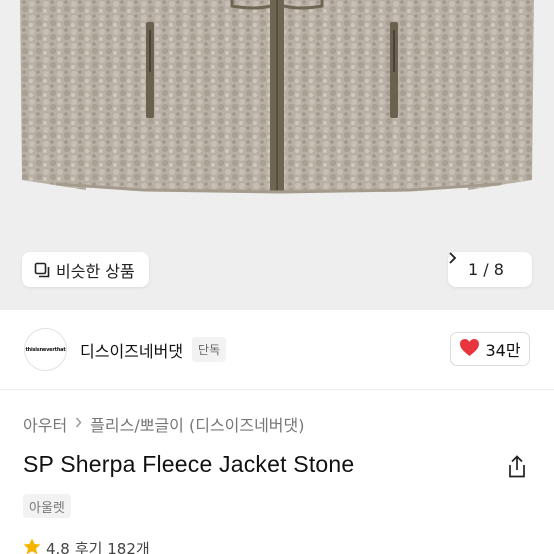 This screenshot has width=554, height=554. Describe the element at coordinates (32, 546) in the screenshot. I see `star-icon` at that location.